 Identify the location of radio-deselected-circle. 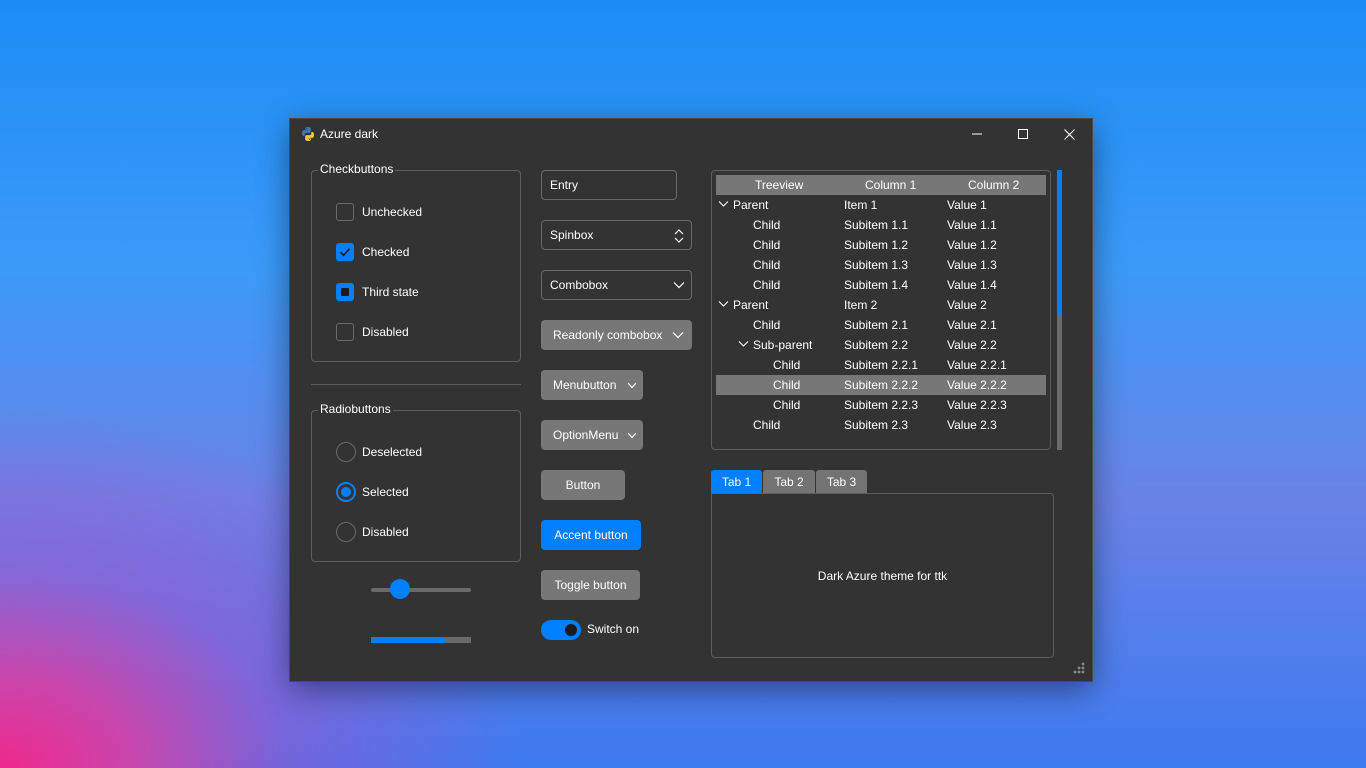
(346, 452).